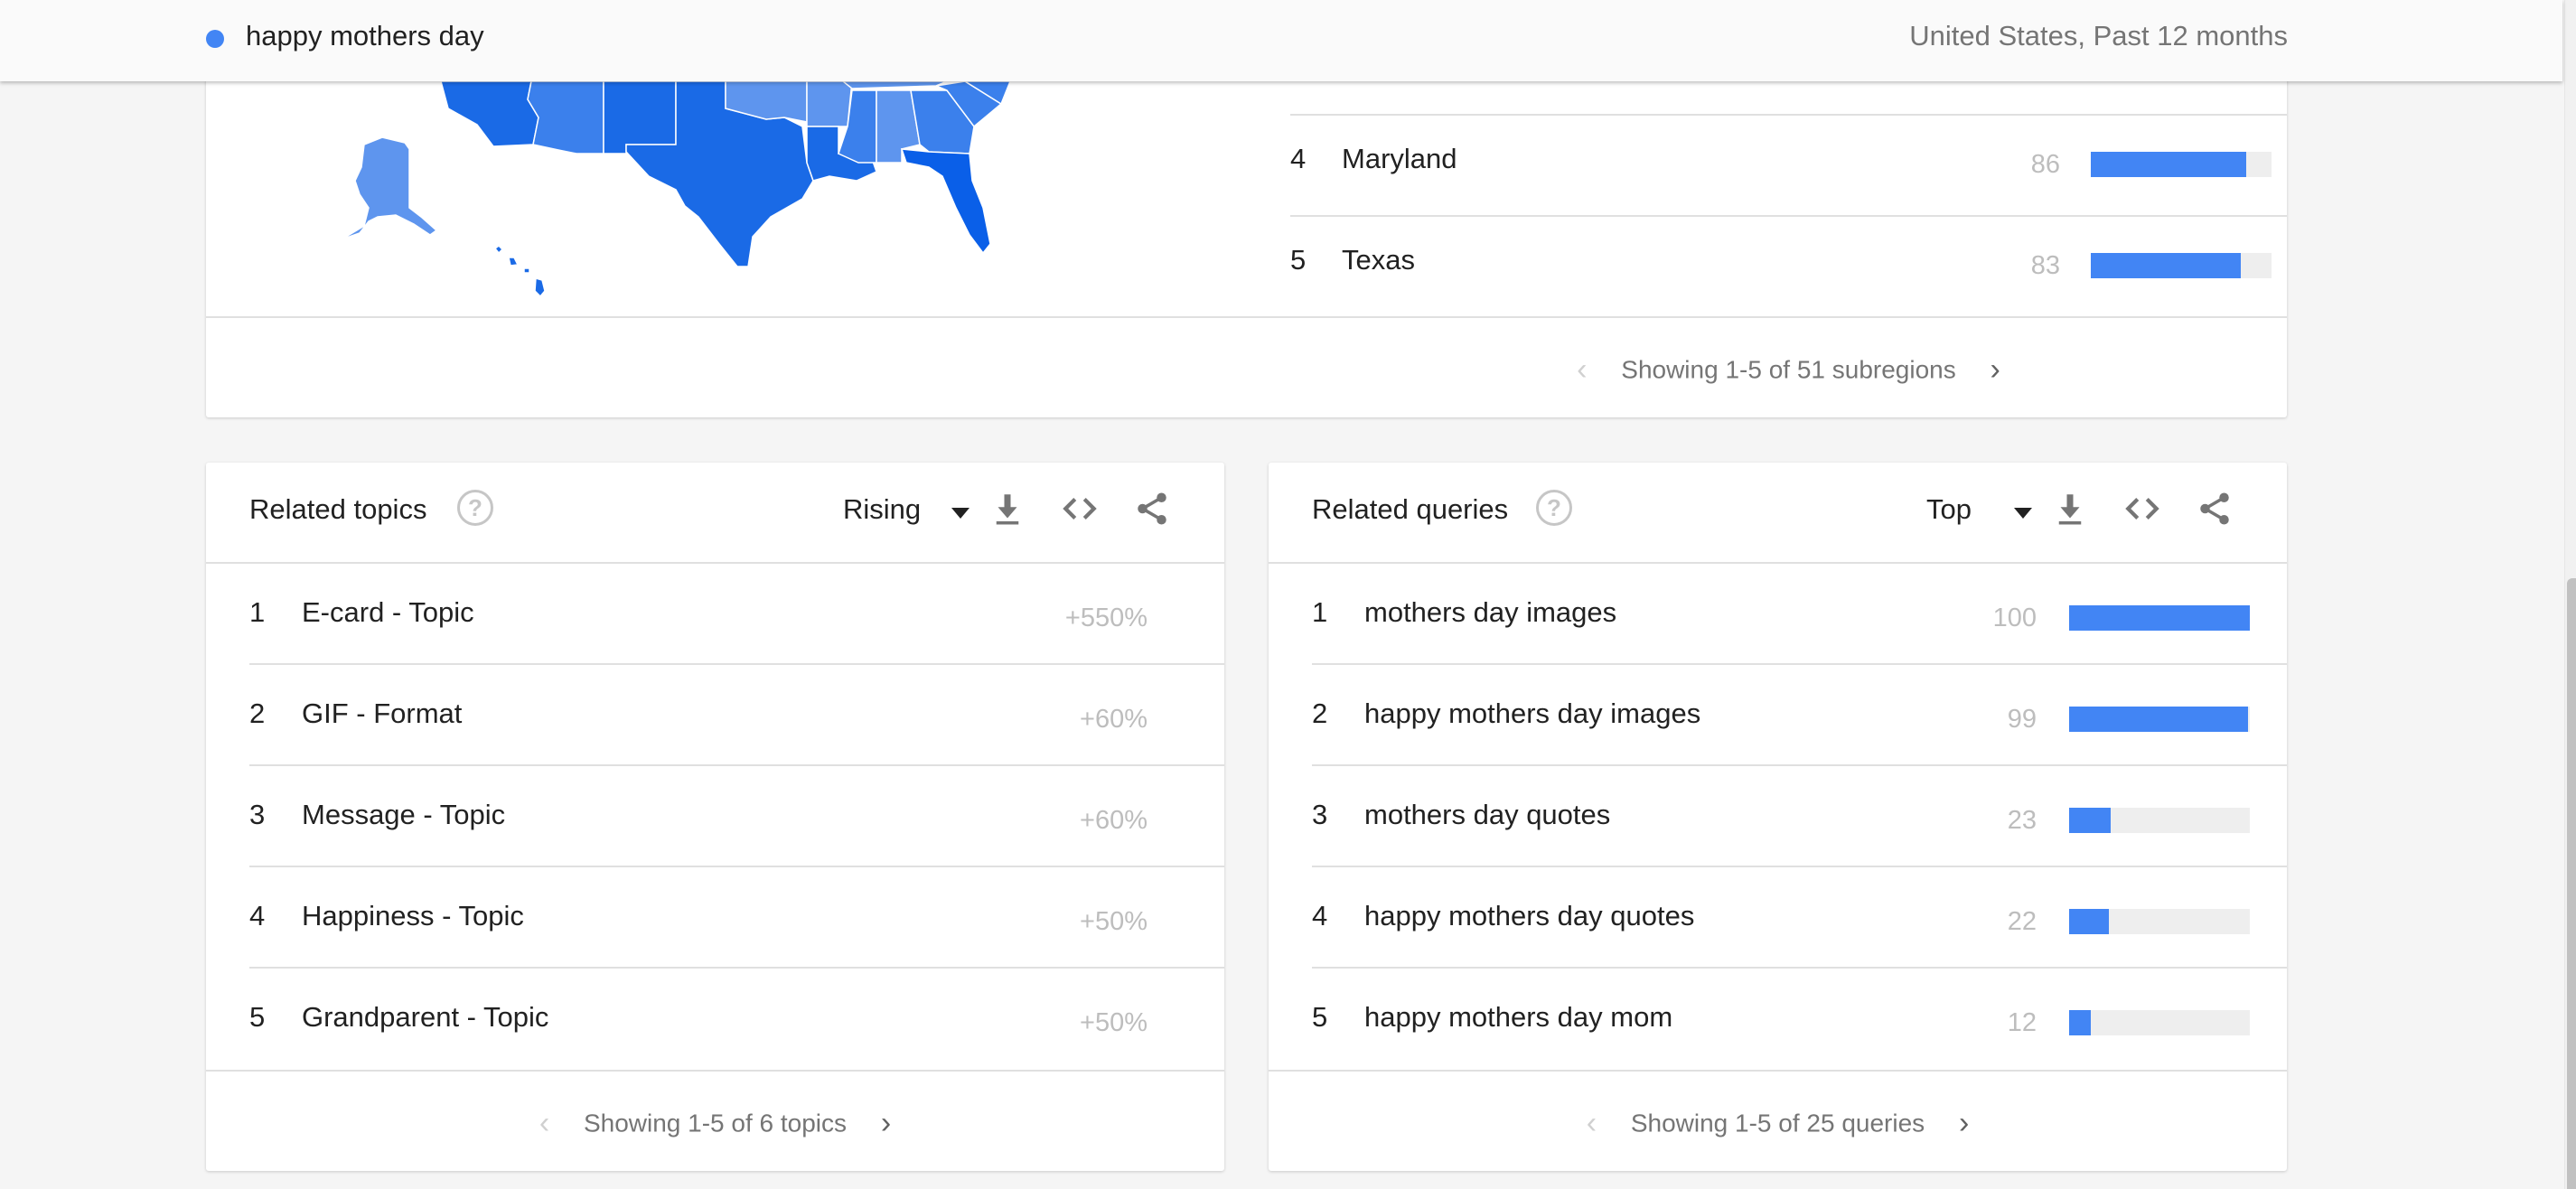 Image resolution: width=2576 pixels, height=1189 pixels. What do you see at coordinates (489, 114) in the screenshot?
I see `map-state-california` at bounding box center [489, 114].